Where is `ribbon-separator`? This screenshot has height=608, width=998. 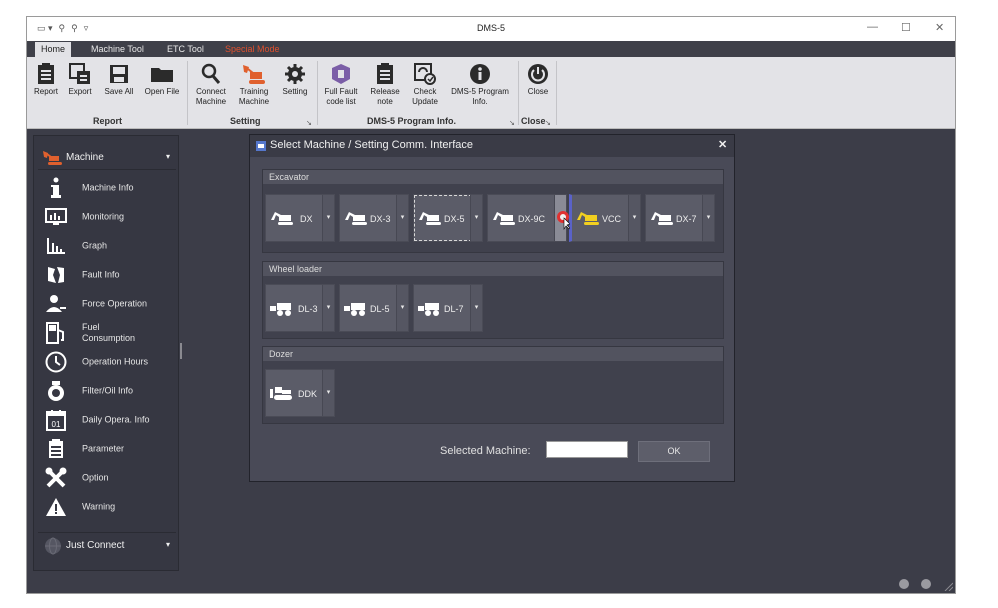
ribbon-separator is located at coordinates (518, 93).